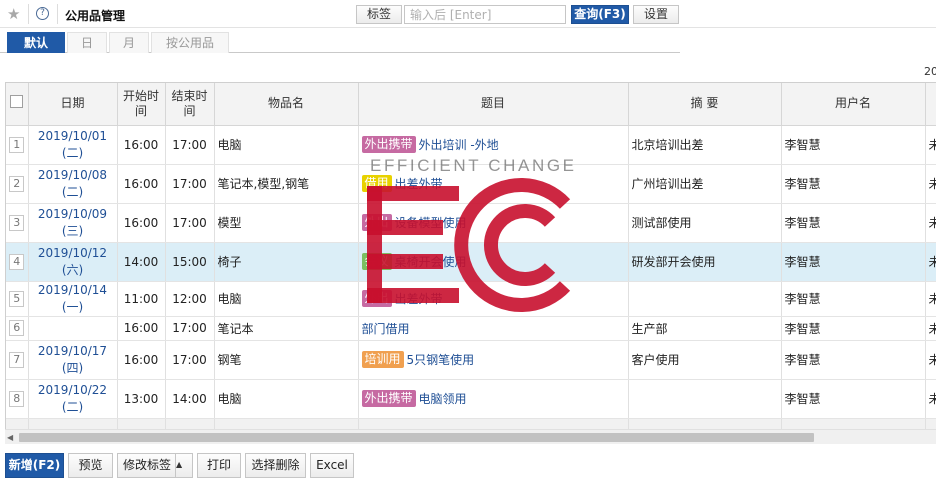 This screenshot has width=936, height=480. I want to click on row-index-cell: 3, so click(17, 223).